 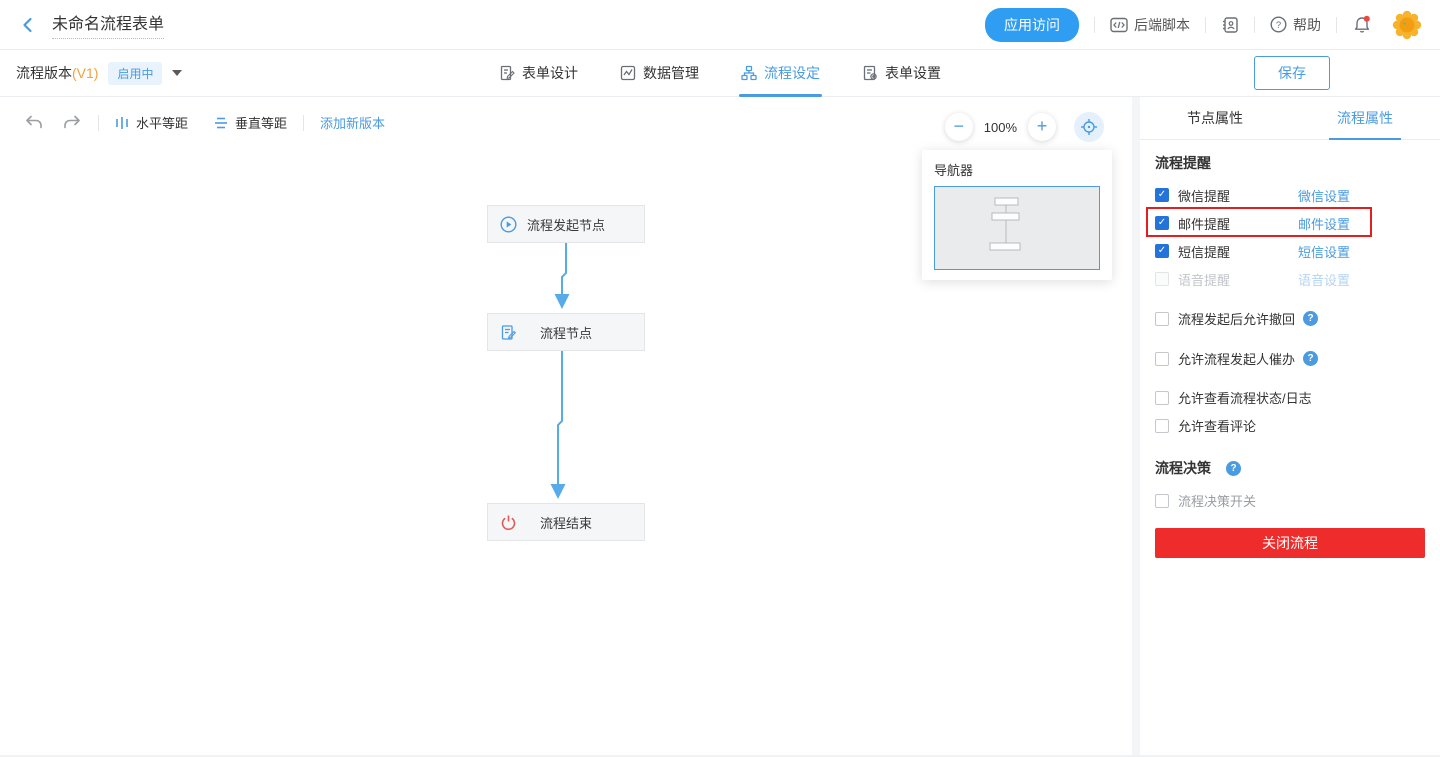 I want to click on tab-form-settings: 表单设置, so click(x=901, y=73).